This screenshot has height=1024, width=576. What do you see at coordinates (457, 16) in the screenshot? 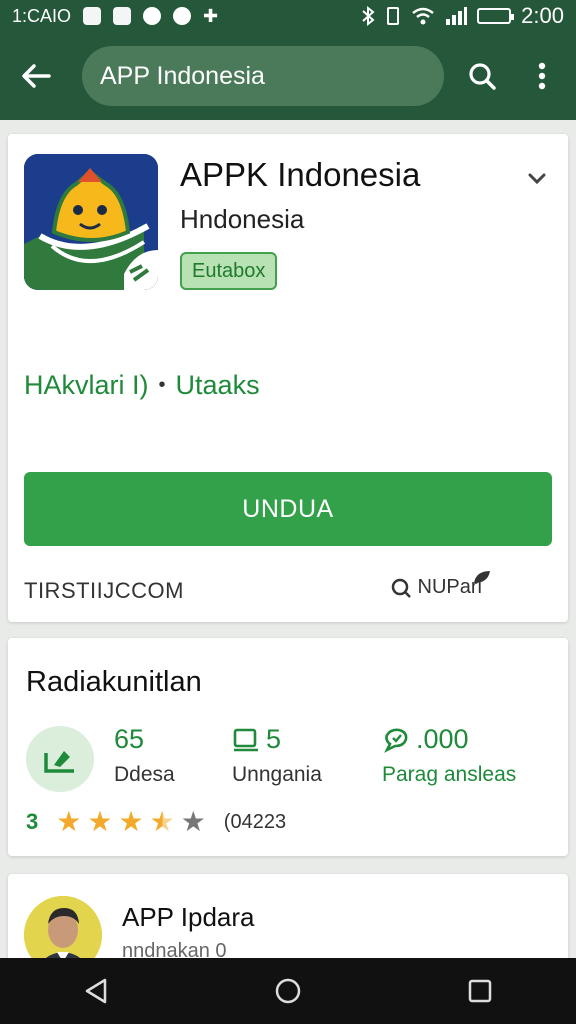
I see `signal-icon` at bounding box center [457, 16].